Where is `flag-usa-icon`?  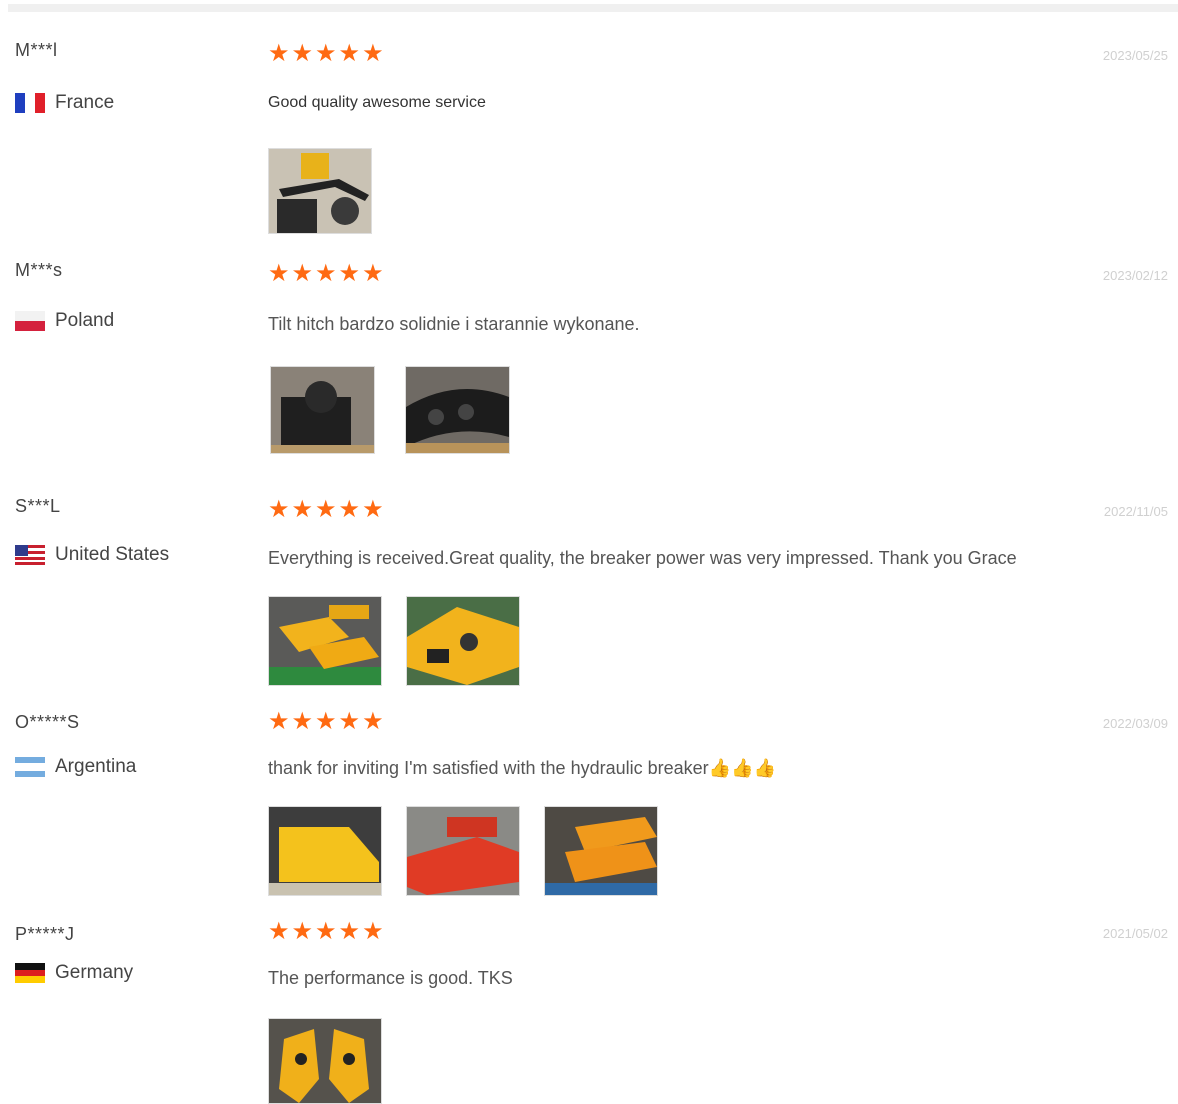
flag-usa-icon is located at coordinates (30, 555).